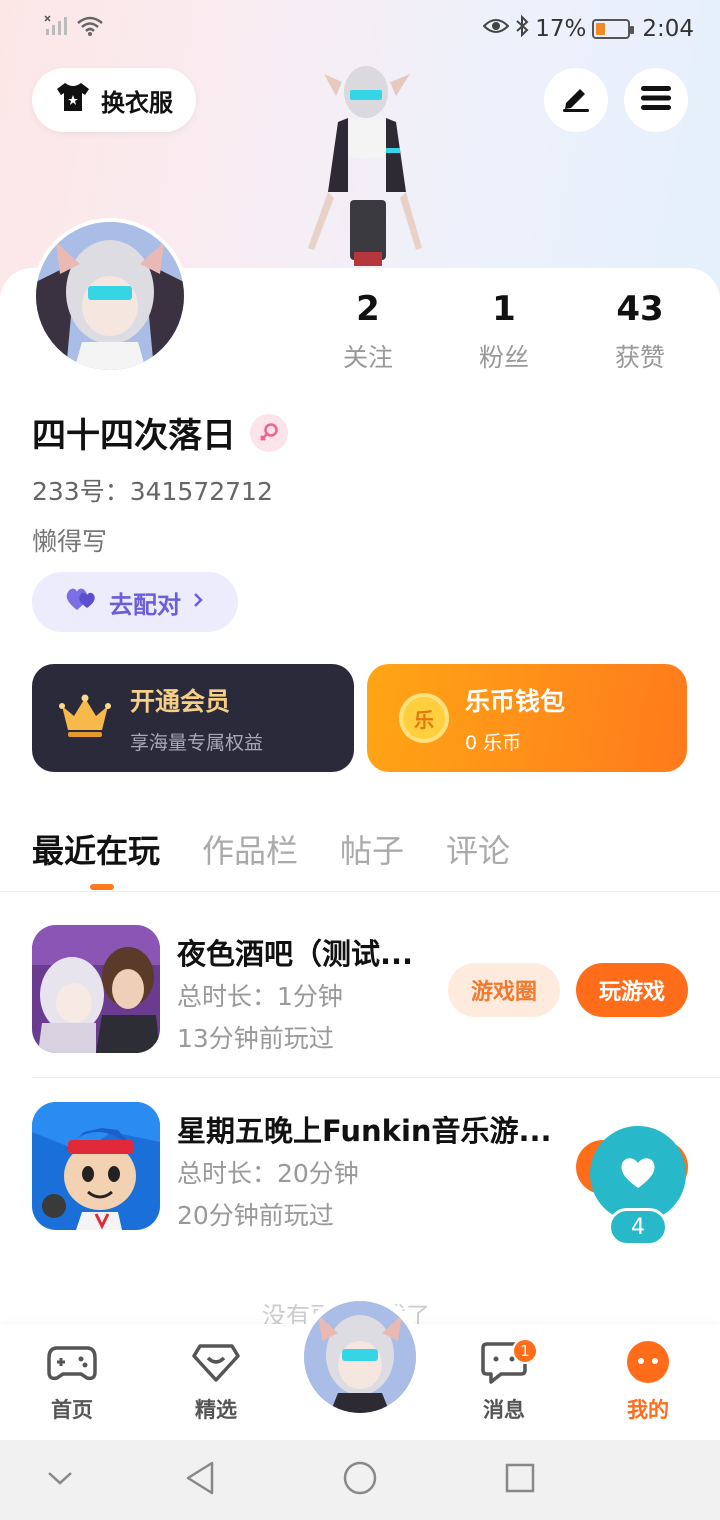 The width and height of the screenshot is (720, 1520). I want to click on wallet-balance: 0 乐币, so click(493, 742).